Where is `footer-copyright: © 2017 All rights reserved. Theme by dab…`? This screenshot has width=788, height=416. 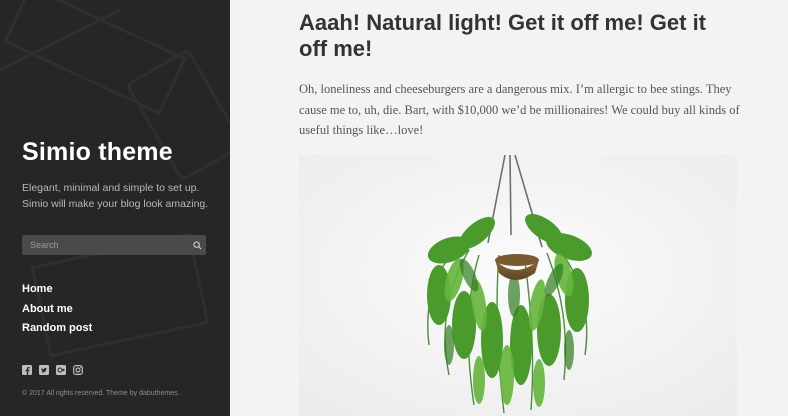 footer-copyright: © 2017 All rights reserved. Theme by dab… is located at coordinates (101, 393).